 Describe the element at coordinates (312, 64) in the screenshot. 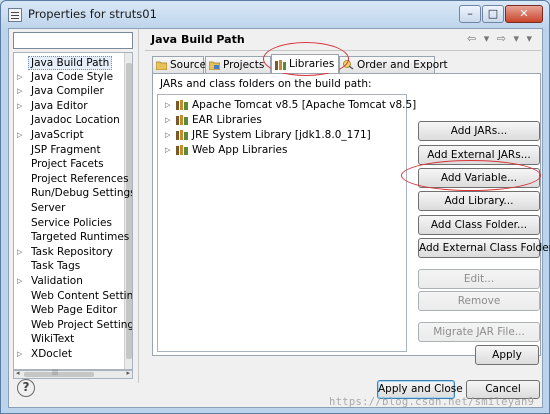

I see `tab-label: Libraries` at that location.